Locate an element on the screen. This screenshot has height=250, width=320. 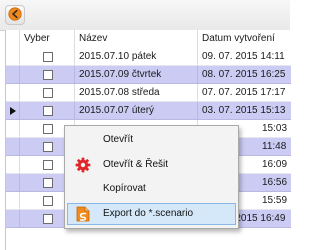
gear-icon is located at coordinates (83, 165).